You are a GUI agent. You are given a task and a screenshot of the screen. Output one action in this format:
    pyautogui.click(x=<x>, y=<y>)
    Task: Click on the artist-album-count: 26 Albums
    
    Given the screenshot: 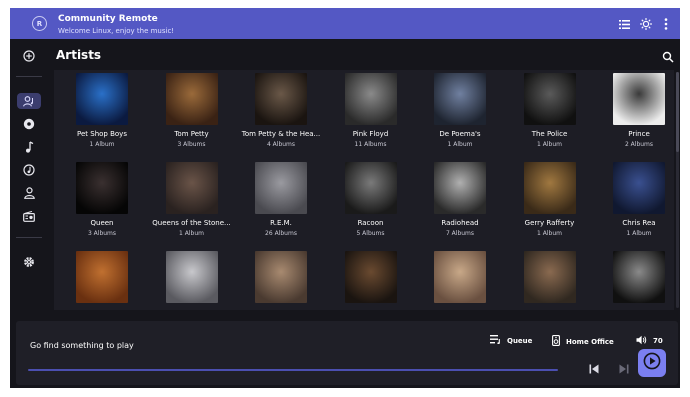 What is the action you would take?
    pyautogui.click(x=281, y=233)
    